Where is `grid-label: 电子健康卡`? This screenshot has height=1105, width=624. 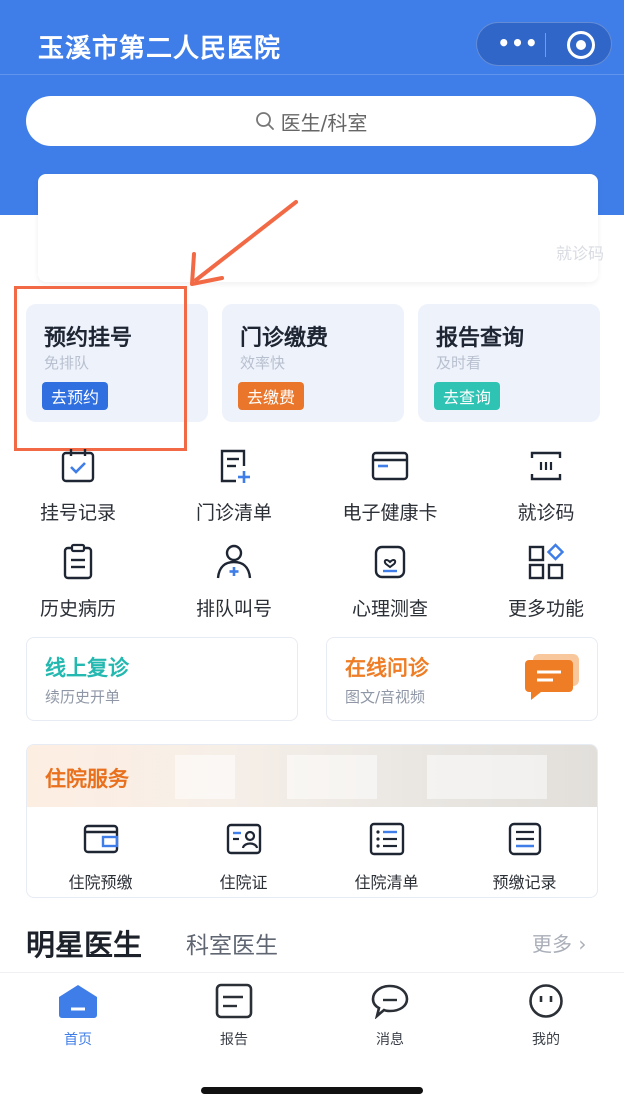
grid-label: 电子健康卡 is located at coordinates (390, 513).